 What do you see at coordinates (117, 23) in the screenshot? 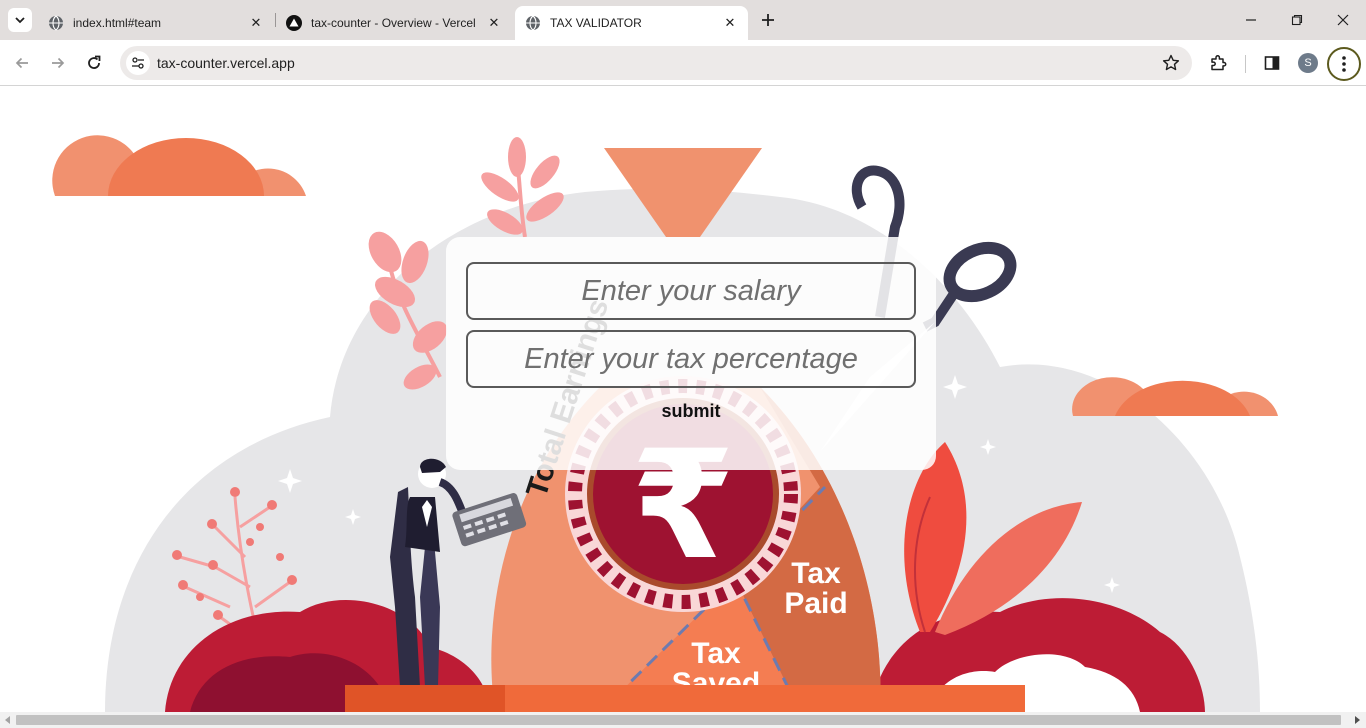
I see `tab-title: index.html#team` at bounding box center [117, 23].